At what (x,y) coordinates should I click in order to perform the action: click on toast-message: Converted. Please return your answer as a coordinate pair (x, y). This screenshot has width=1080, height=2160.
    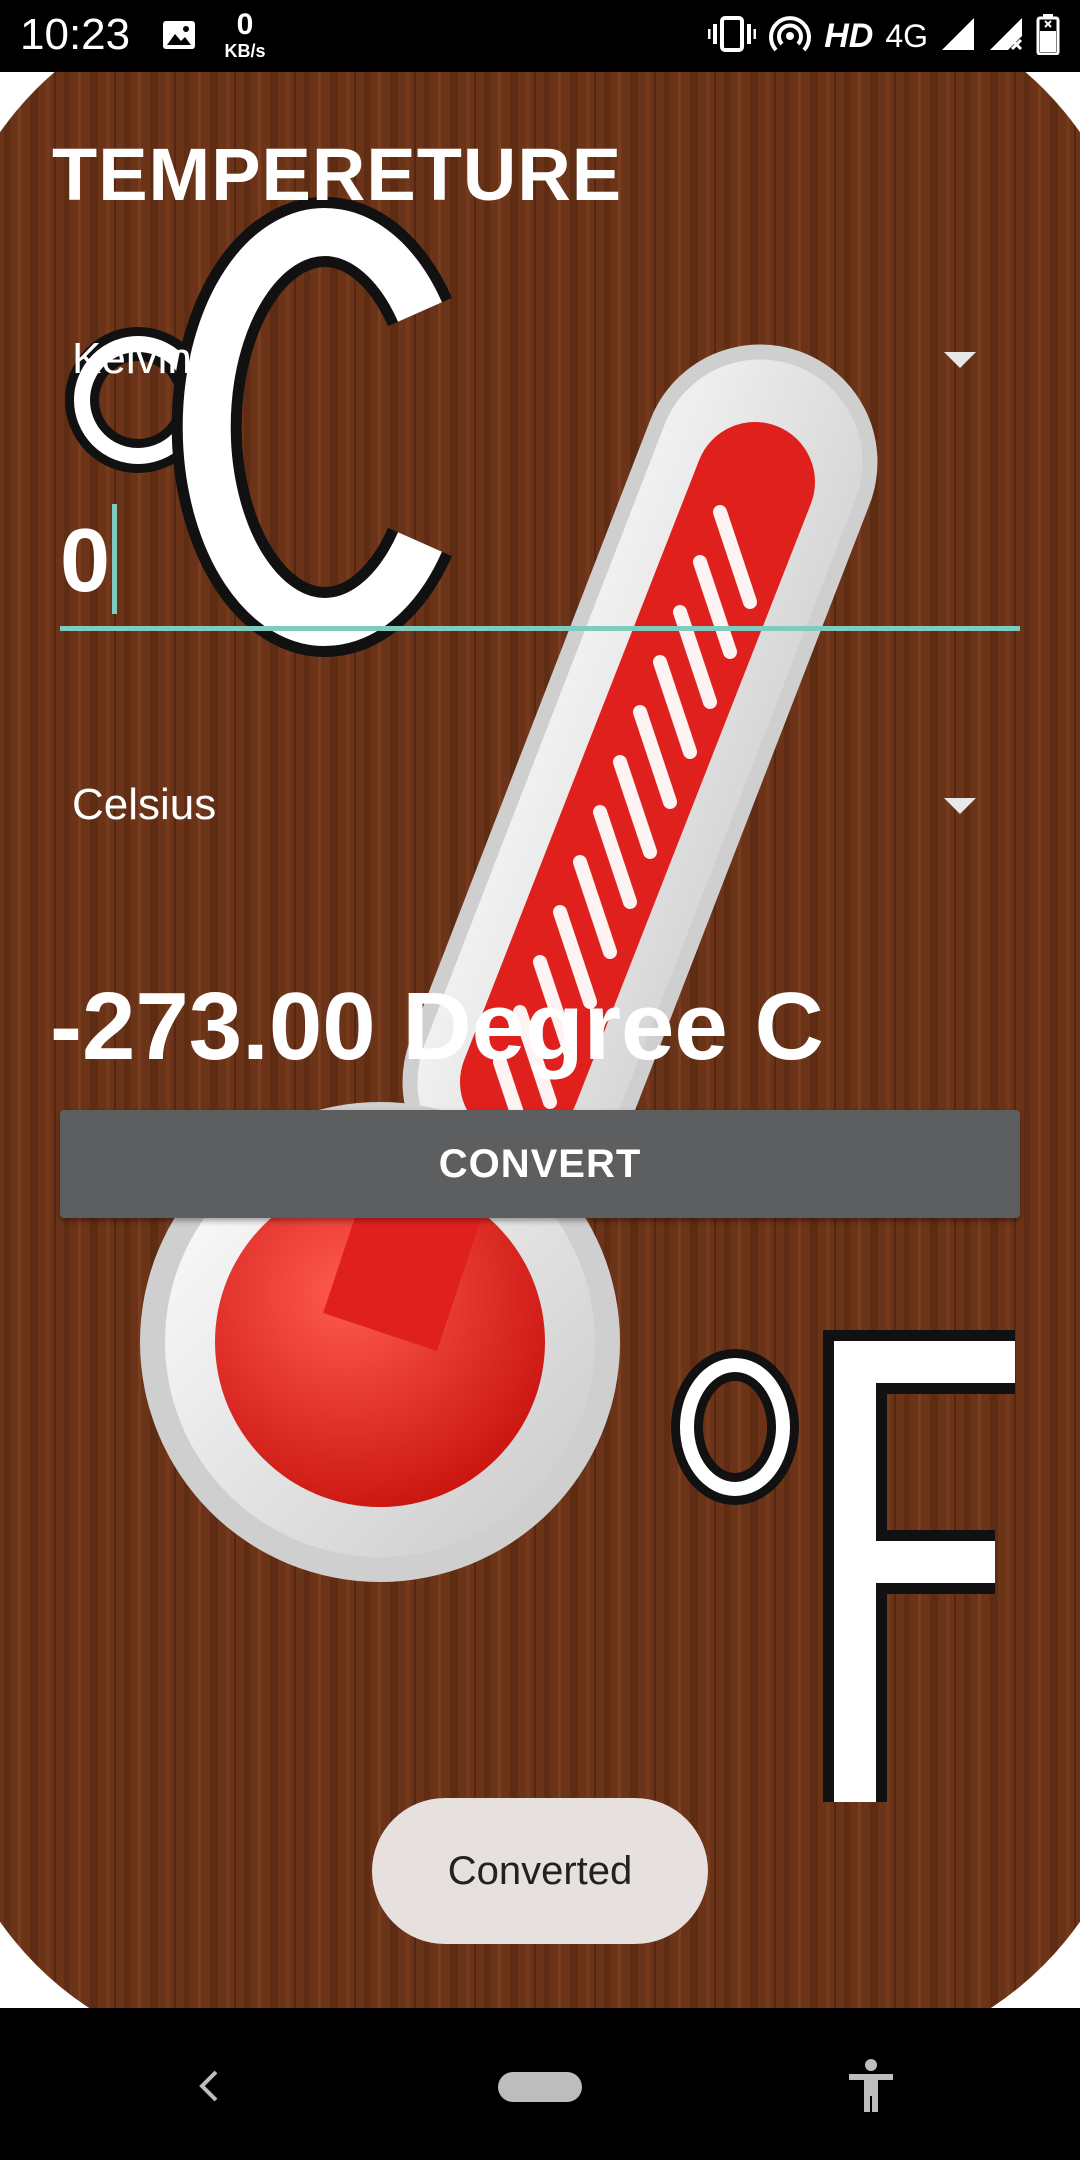
    Looking at the image, I should click on (540, 1871).